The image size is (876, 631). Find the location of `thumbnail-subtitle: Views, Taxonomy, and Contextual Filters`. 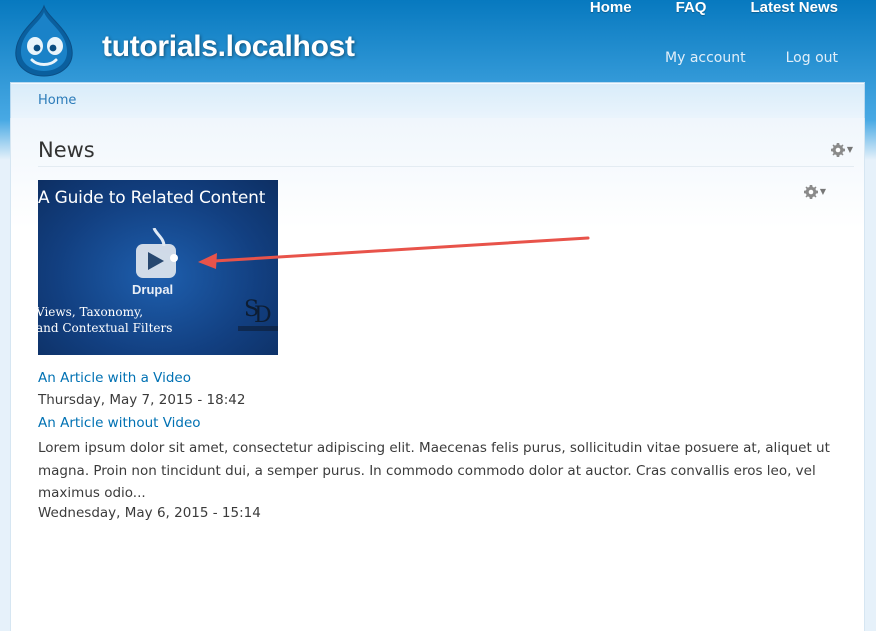

thumbnail-subtitle: Views, Taxonomy, and Contextual Filters is located at coordinates (127, 320).